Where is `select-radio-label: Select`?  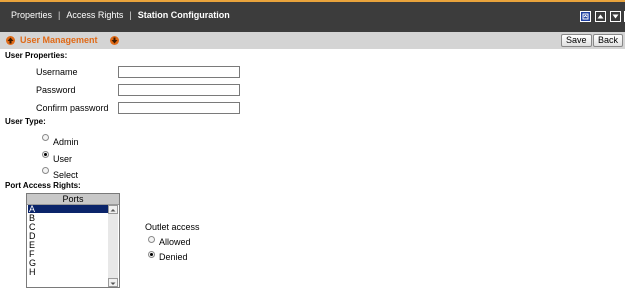 select-radio-label: Select is located at coordinates (66, 175).